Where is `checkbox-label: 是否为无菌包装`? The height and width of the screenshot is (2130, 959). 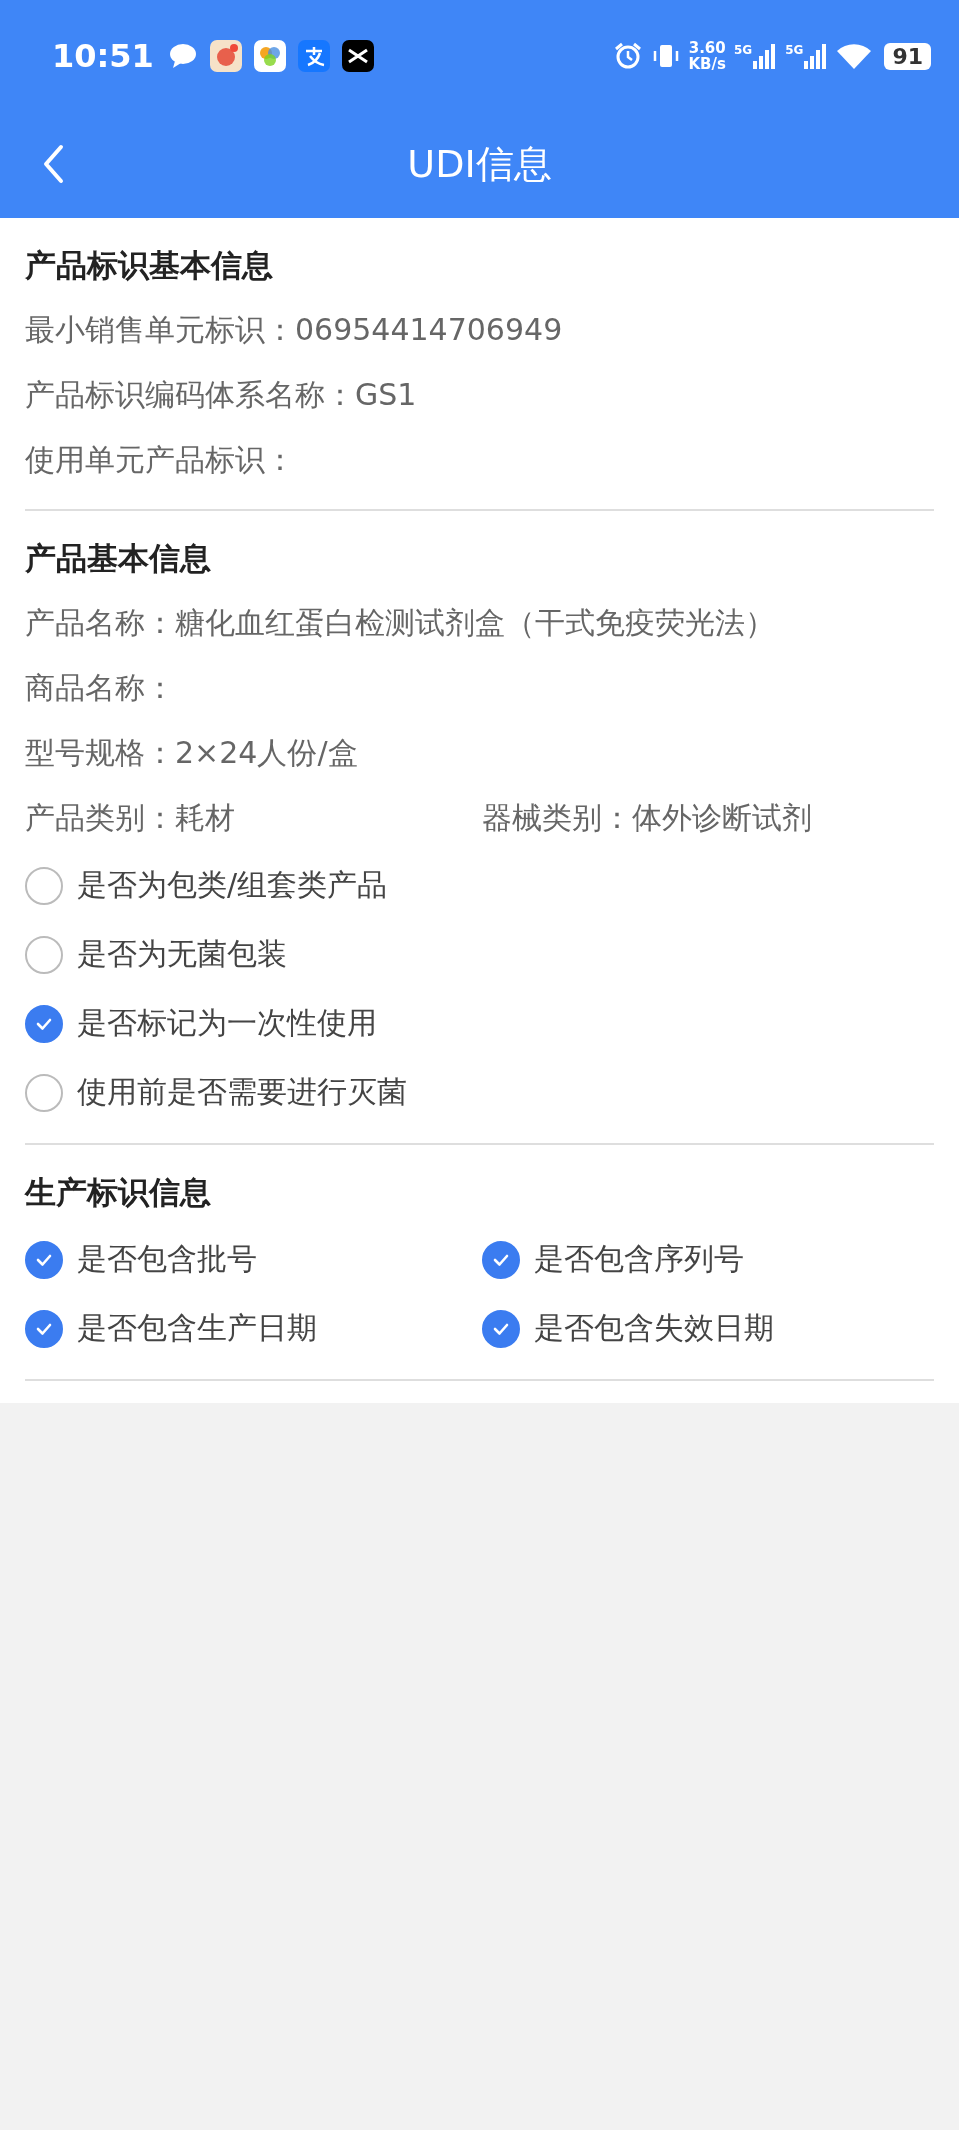
checkbox-label: 是否为无菌包装 is located at coordinates (182, 954).